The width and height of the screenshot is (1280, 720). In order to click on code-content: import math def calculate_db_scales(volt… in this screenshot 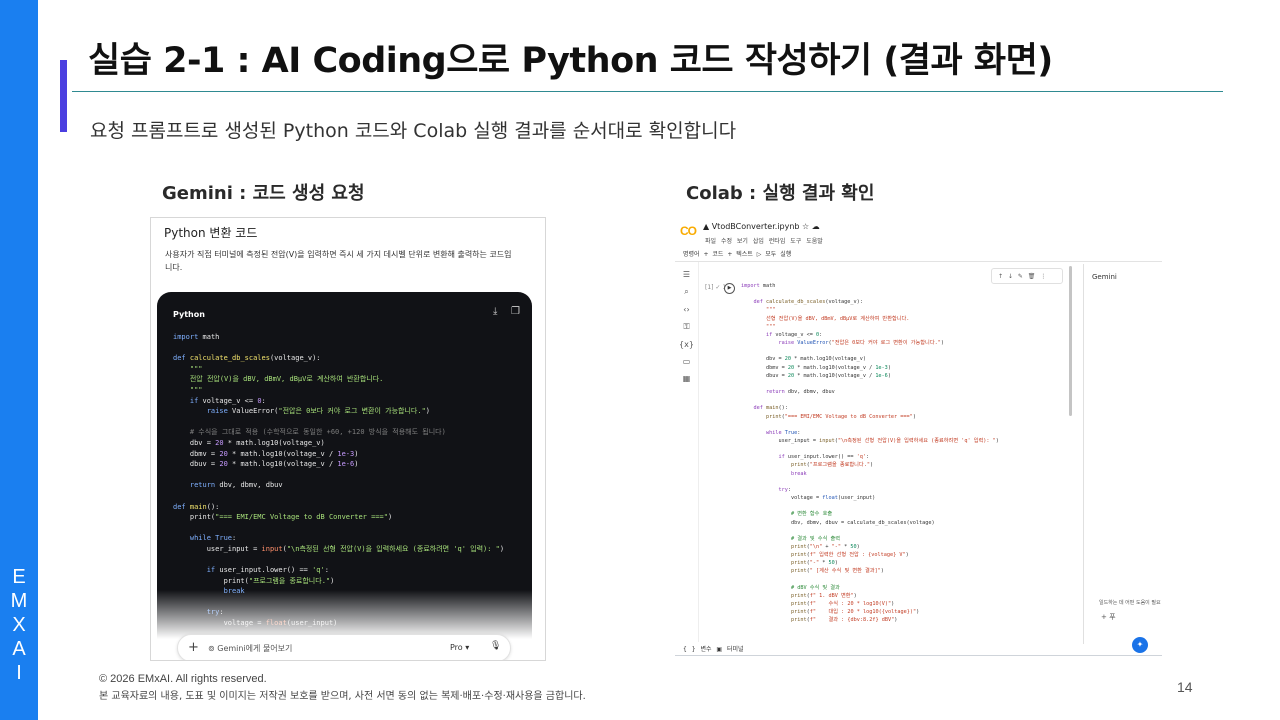, I will do `click(339, 480)`.